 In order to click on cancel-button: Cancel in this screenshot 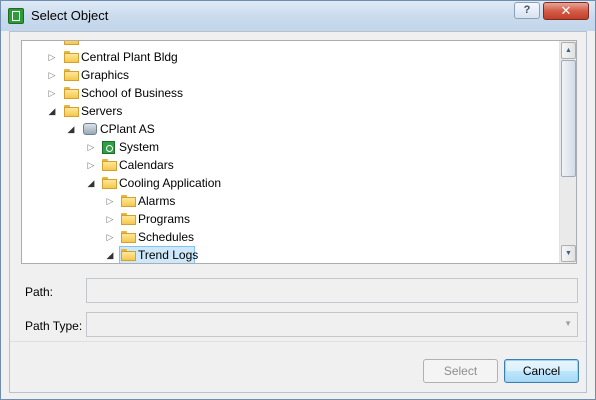, I will do `click(541, 371)`.